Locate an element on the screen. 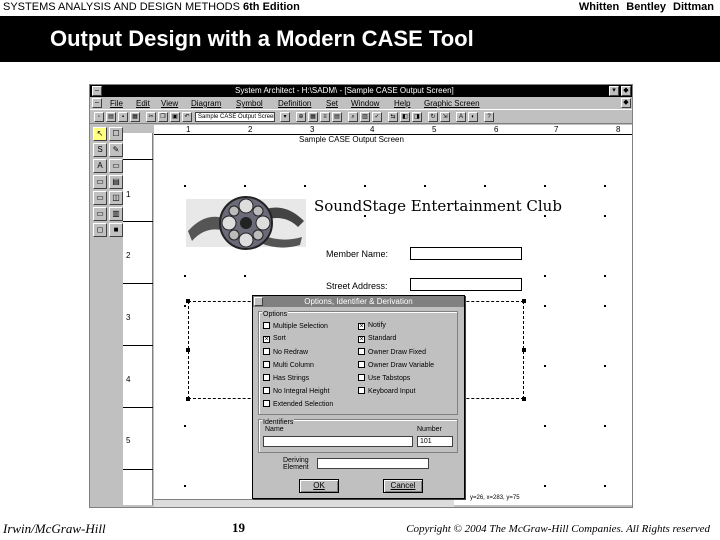 The height and width of the screenshot is (540, 720). name-input is located at coordinates (338, 441).